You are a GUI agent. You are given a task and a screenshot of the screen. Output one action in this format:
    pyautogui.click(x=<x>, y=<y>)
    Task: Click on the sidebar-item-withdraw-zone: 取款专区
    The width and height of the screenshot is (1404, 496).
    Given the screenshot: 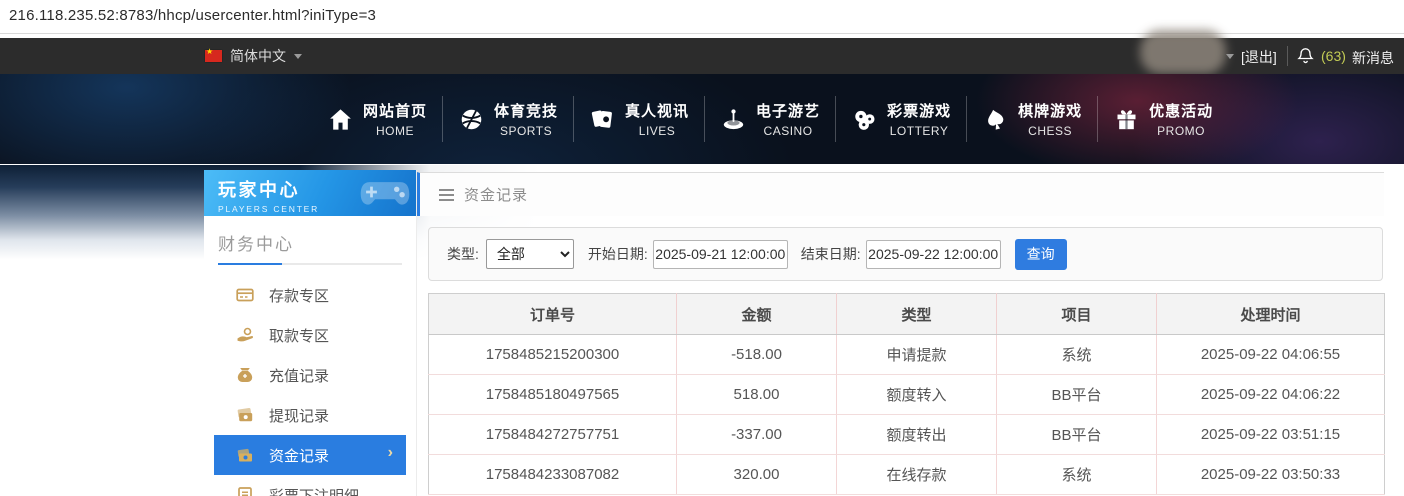 What is the action you would take?
    pyautogui.click(x=310, y=335)
    